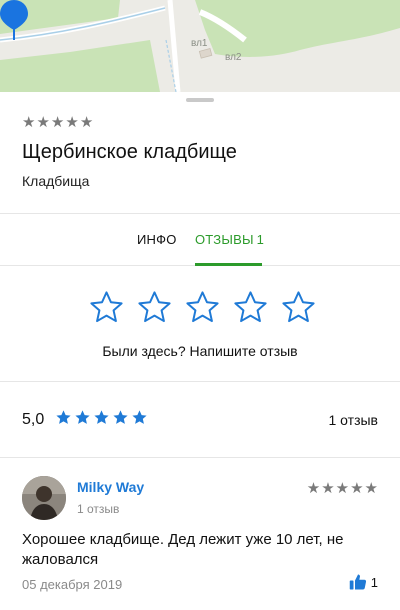 The image size is (400, 610). What do you see at coordinates (200, 420) in the screenshot?
I see `rating-summary: 5,0 1 отзыв` at bounding box center [200, 420].